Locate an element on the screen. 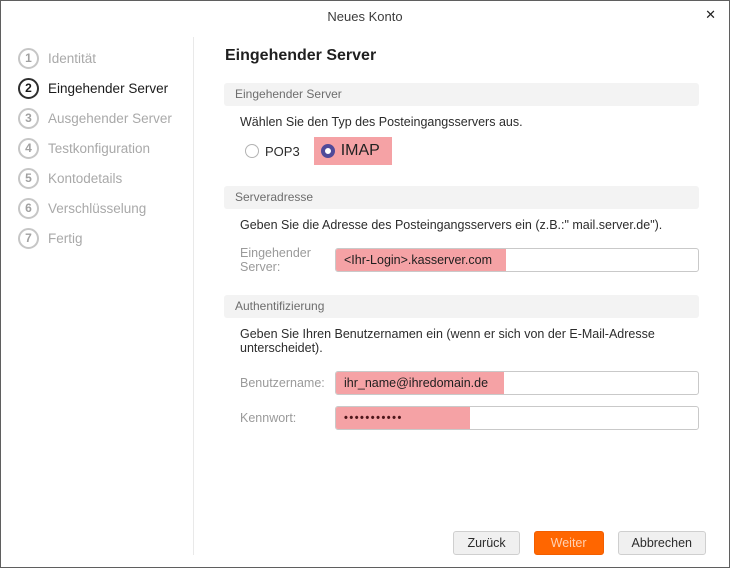  step-label: Identität is located at coordinates (72, 58).